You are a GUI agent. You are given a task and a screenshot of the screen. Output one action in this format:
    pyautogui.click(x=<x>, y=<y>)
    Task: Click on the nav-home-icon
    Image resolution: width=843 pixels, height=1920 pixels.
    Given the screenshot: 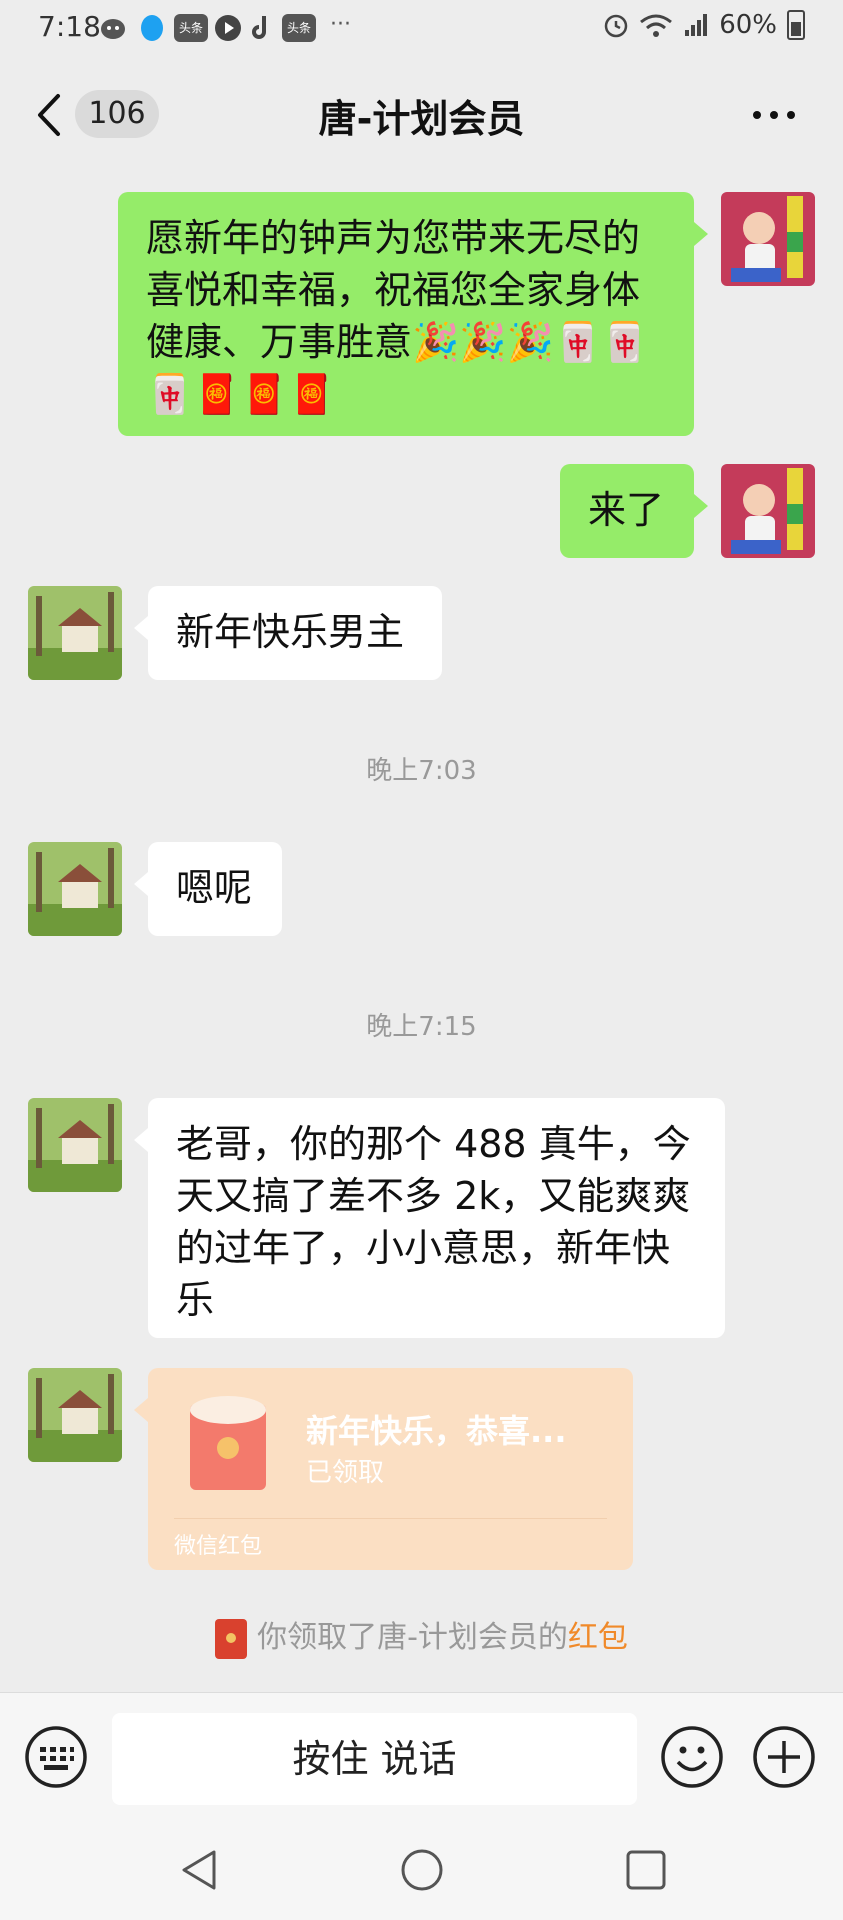 What is the action you would take?
    pyautogui.click(x=422, y=1870)
    